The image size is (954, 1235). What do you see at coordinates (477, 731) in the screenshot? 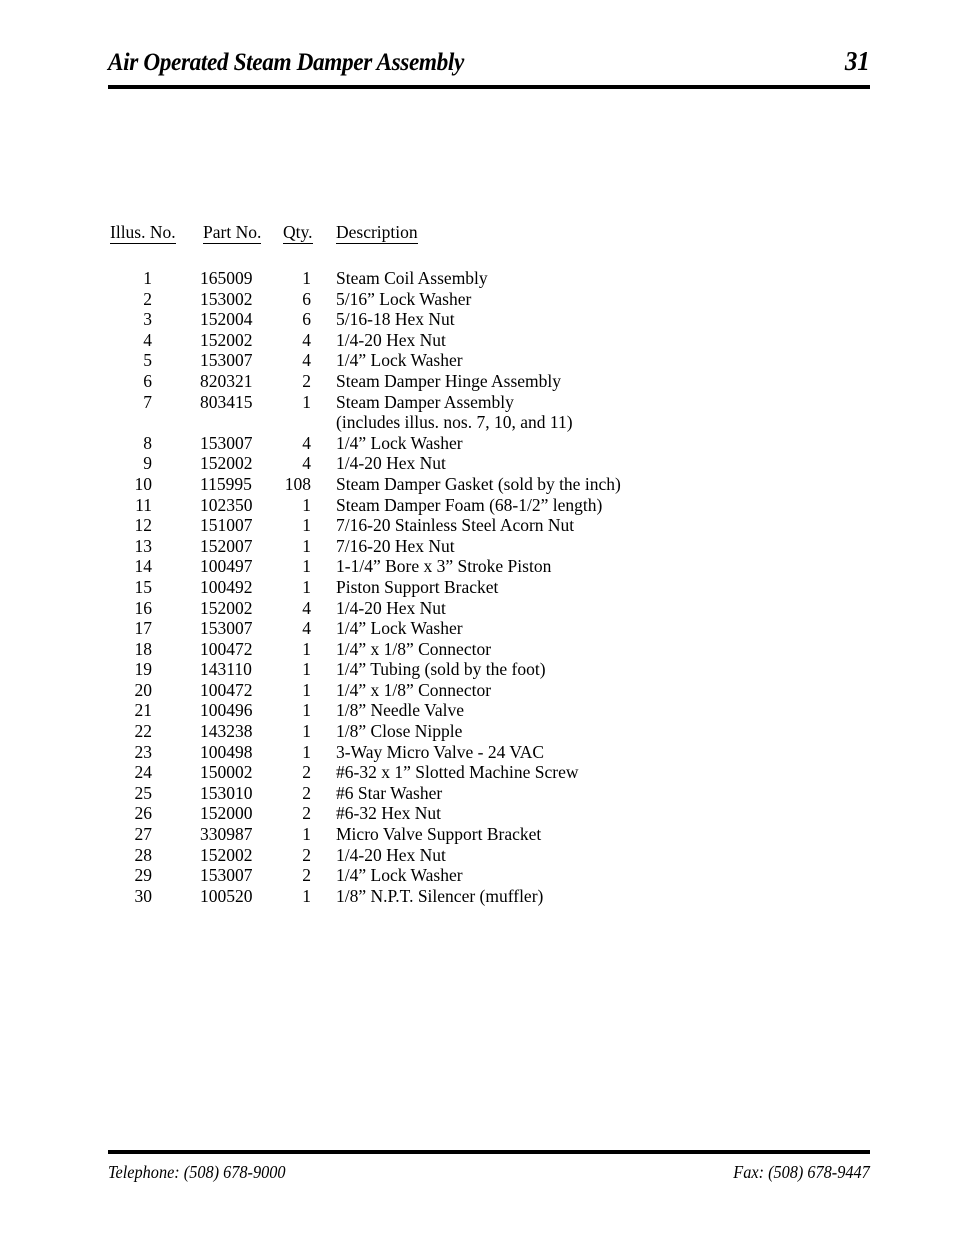
I see `table-row: 22 143238 1 1/8” Close Nipple` at bounding box center [477, 731].